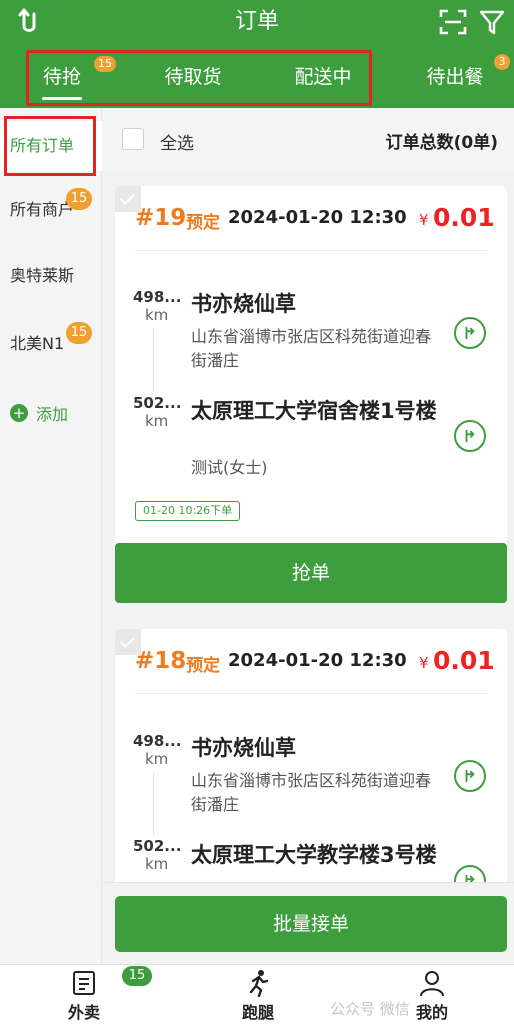  Describe the element at coordinates (492, 22) in the screenshot. I see `filter-icon` at that location.